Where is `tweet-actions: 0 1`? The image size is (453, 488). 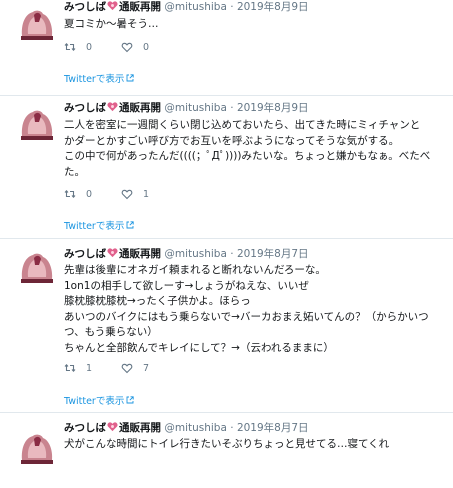
tweet-actions: 0 1 is located at coordinates (106, 194).